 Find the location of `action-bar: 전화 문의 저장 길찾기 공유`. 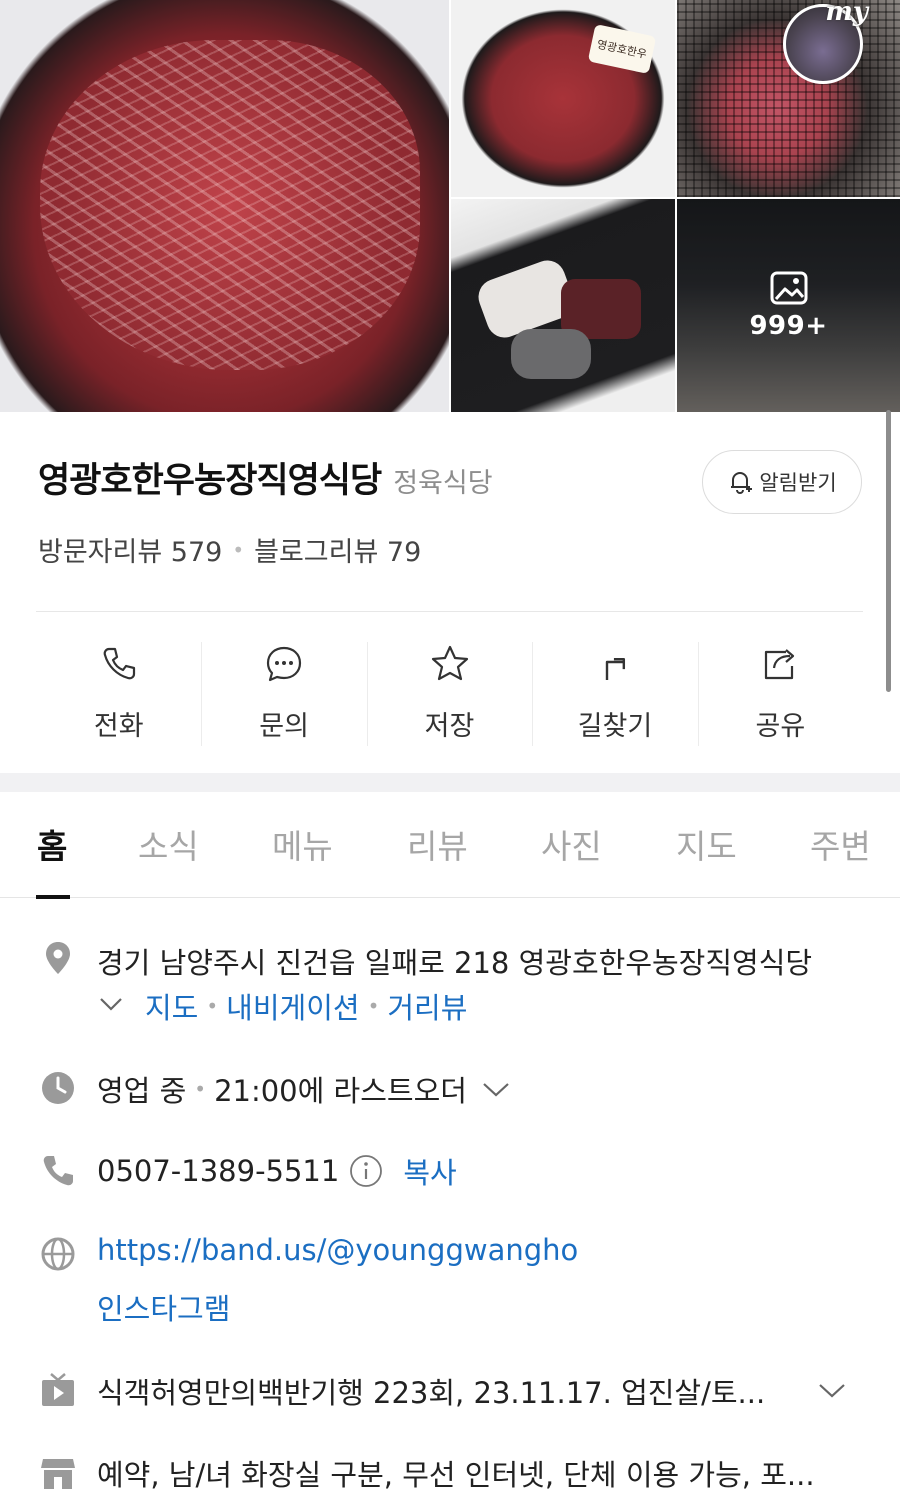

action-bar: 전화 문의 저장 길찾기 공유 is located at coordinates (449, 693).